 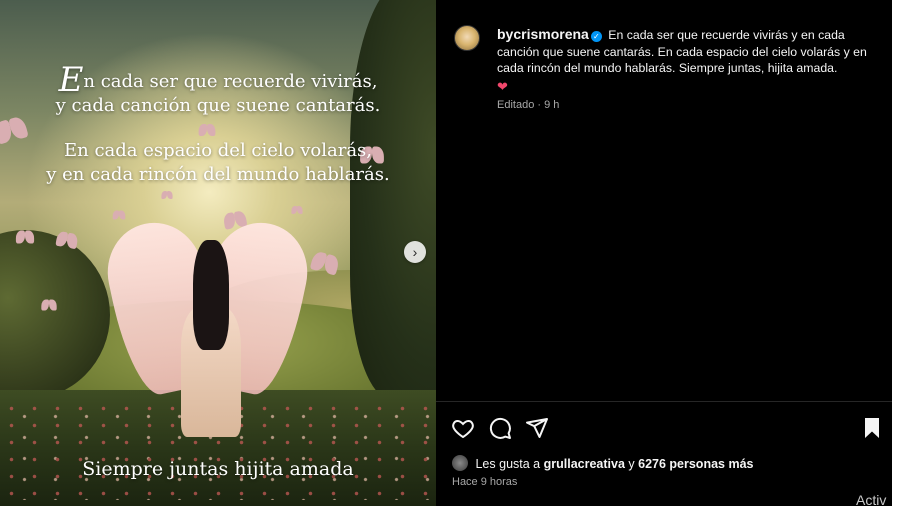 What do you see at coordinates (463, 428) in the screenshot?
I see `heart-outline-icon` at bounding box center [463, 428].